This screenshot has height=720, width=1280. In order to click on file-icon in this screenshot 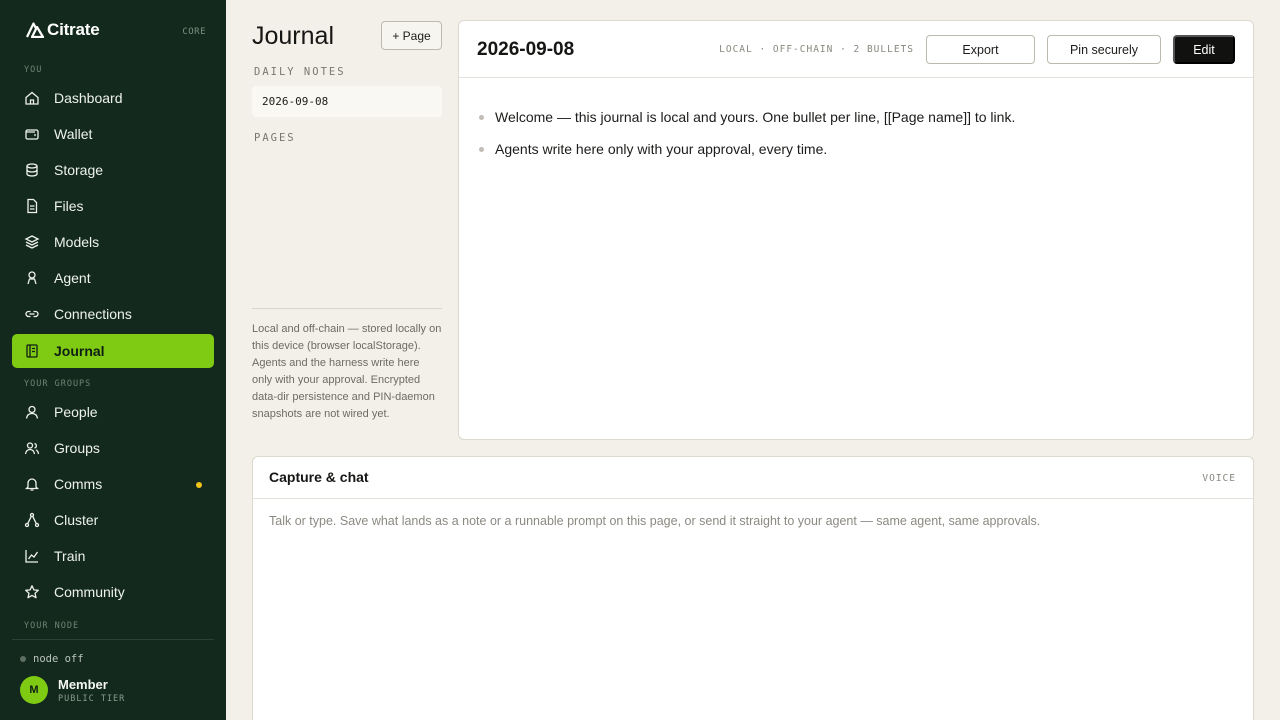, I will do `click(32, 206)`.